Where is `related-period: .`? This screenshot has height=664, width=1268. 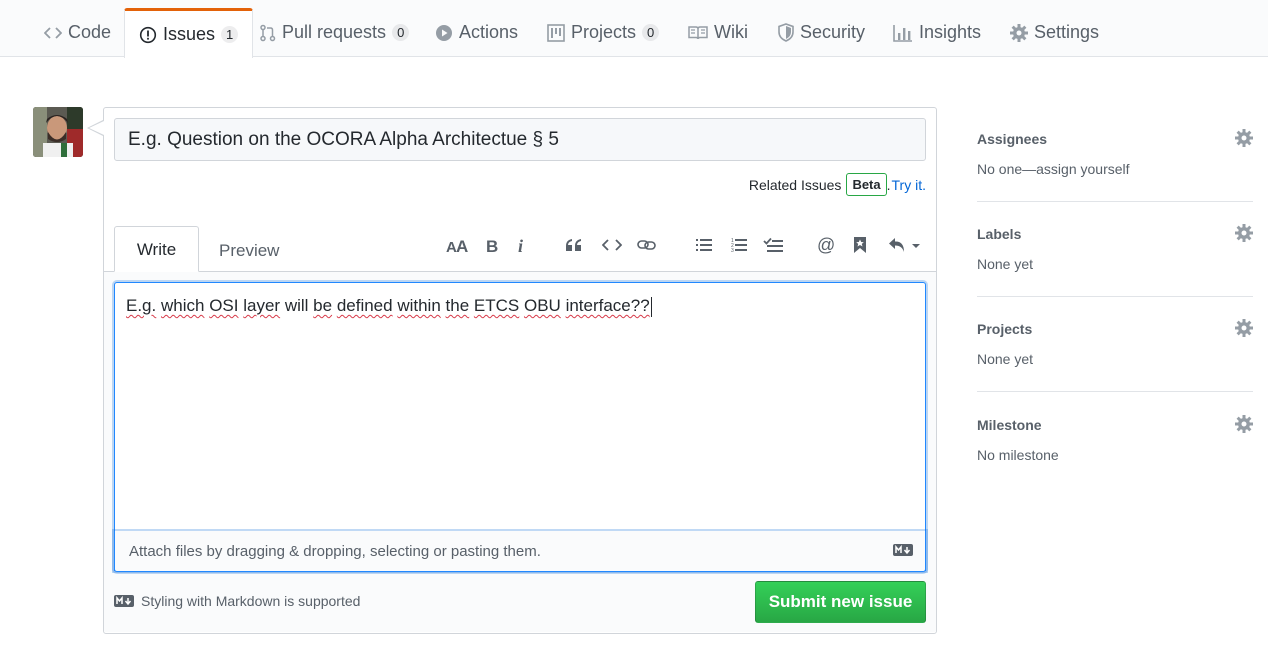
related-period: . is located at coordinates (888, 184).